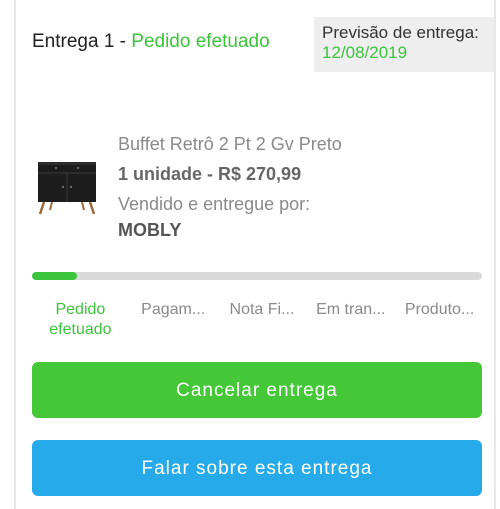 This screenshot has width=500, height=509. Describe the element at coordinates (400, 32) in the screenshot. I see `forecast-label: Previsão de entrega:` at that location.